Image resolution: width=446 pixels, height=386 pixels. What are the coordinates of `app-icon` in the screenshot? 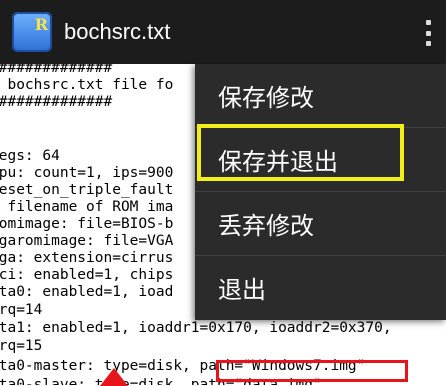 It's located at (32, 32).